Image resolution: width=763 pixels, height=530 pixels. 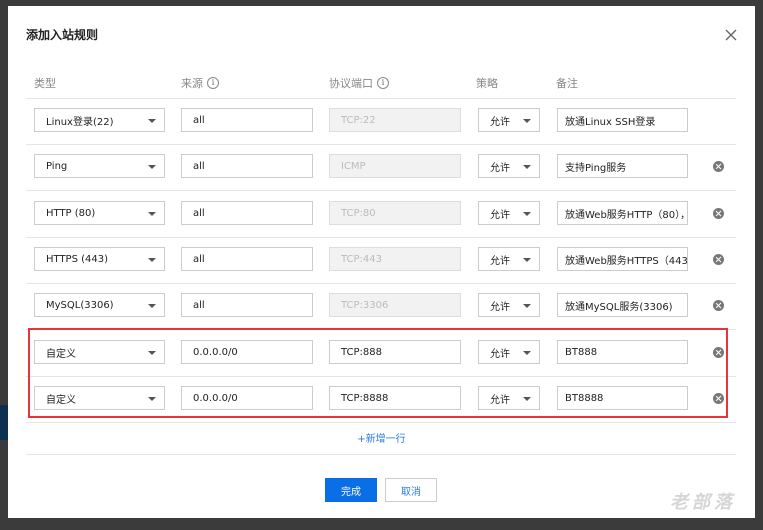 I want to click on remark-input: 放通Web服务HTTP（80），, so click(x=622, y=213).